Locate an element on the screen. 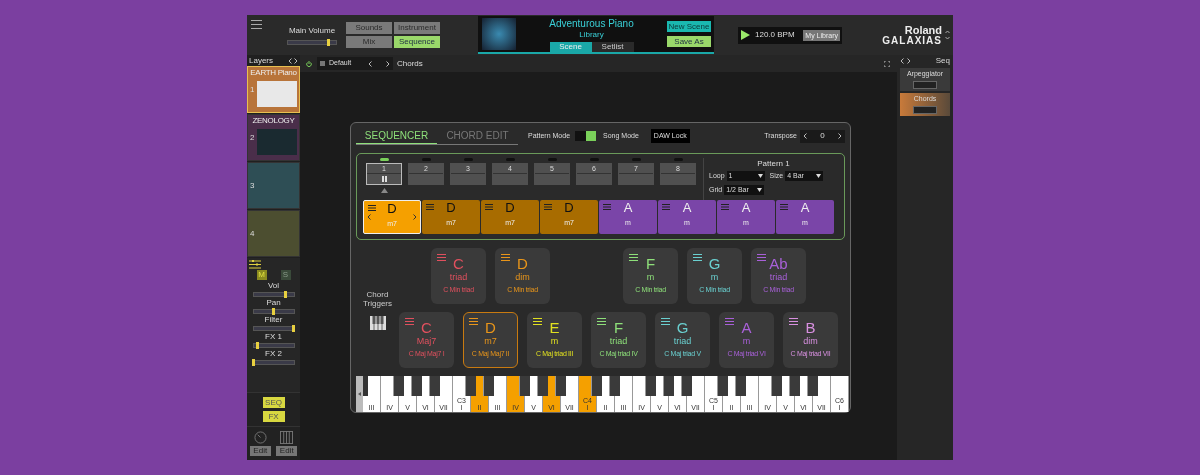 The height and width of the screenshot is (475, 1200). scroll-strip is located at coordinates (359, 394).